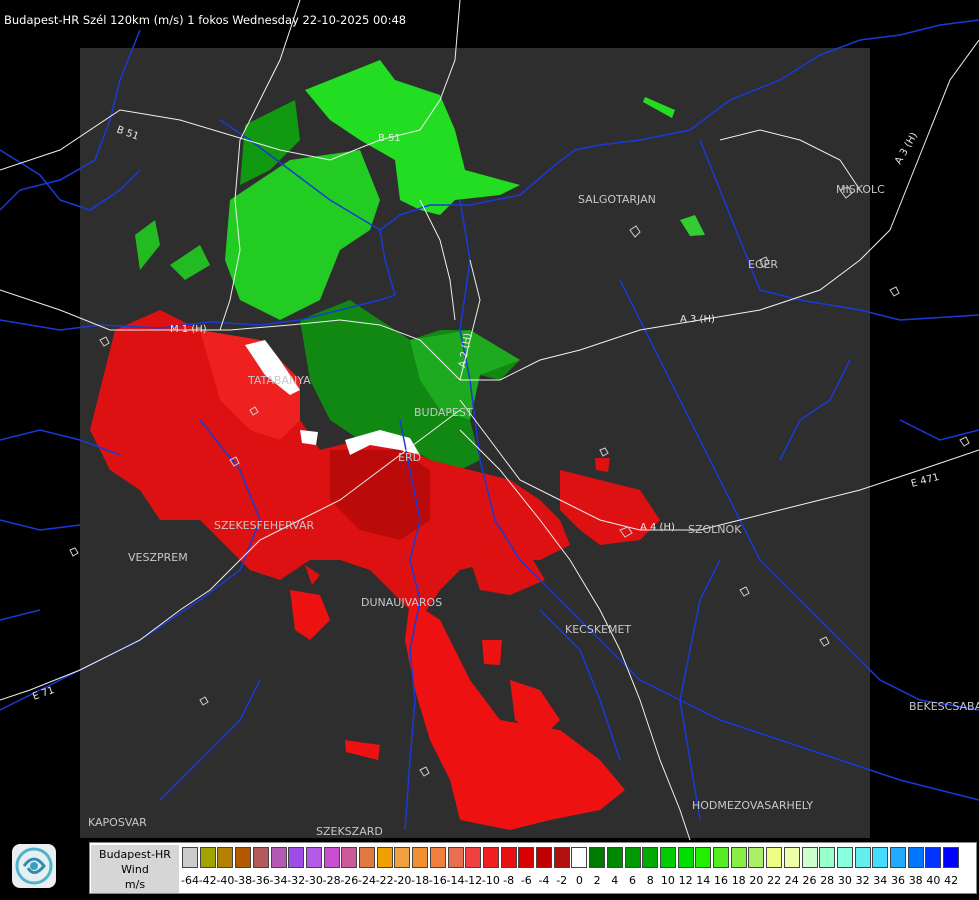 The height and width of the screenshot is (900, 979). I want to click on legend-tick-label: 30, so click(844, 880).